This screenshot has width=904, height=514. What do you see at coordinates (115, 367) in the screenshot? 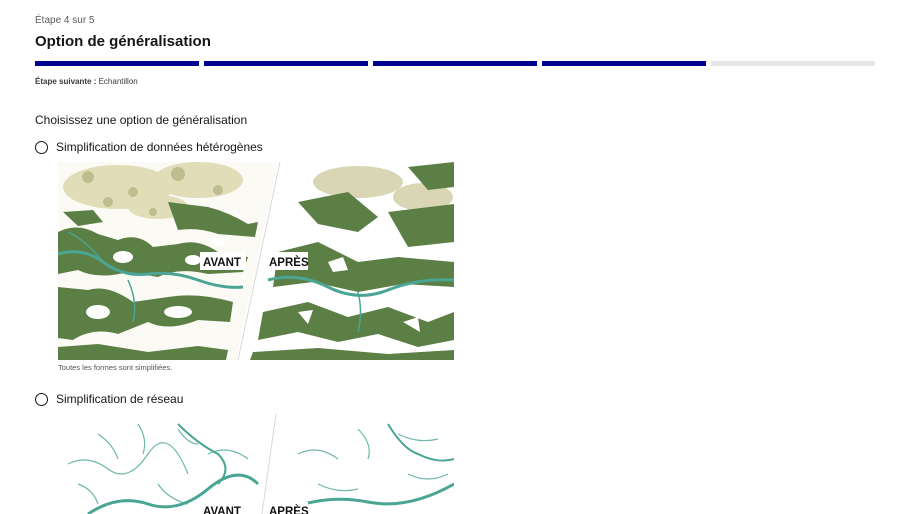
I see `illustration-caption: Toutes les formes sont simplifiées.` at bounding box center [115, 367].